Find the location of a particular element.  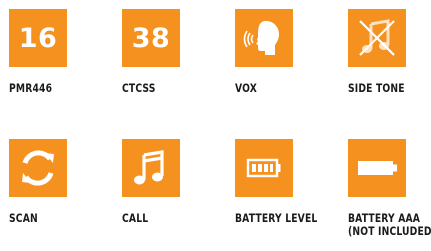

ctcss-tile: 38 is located at coordinates (151, 38).